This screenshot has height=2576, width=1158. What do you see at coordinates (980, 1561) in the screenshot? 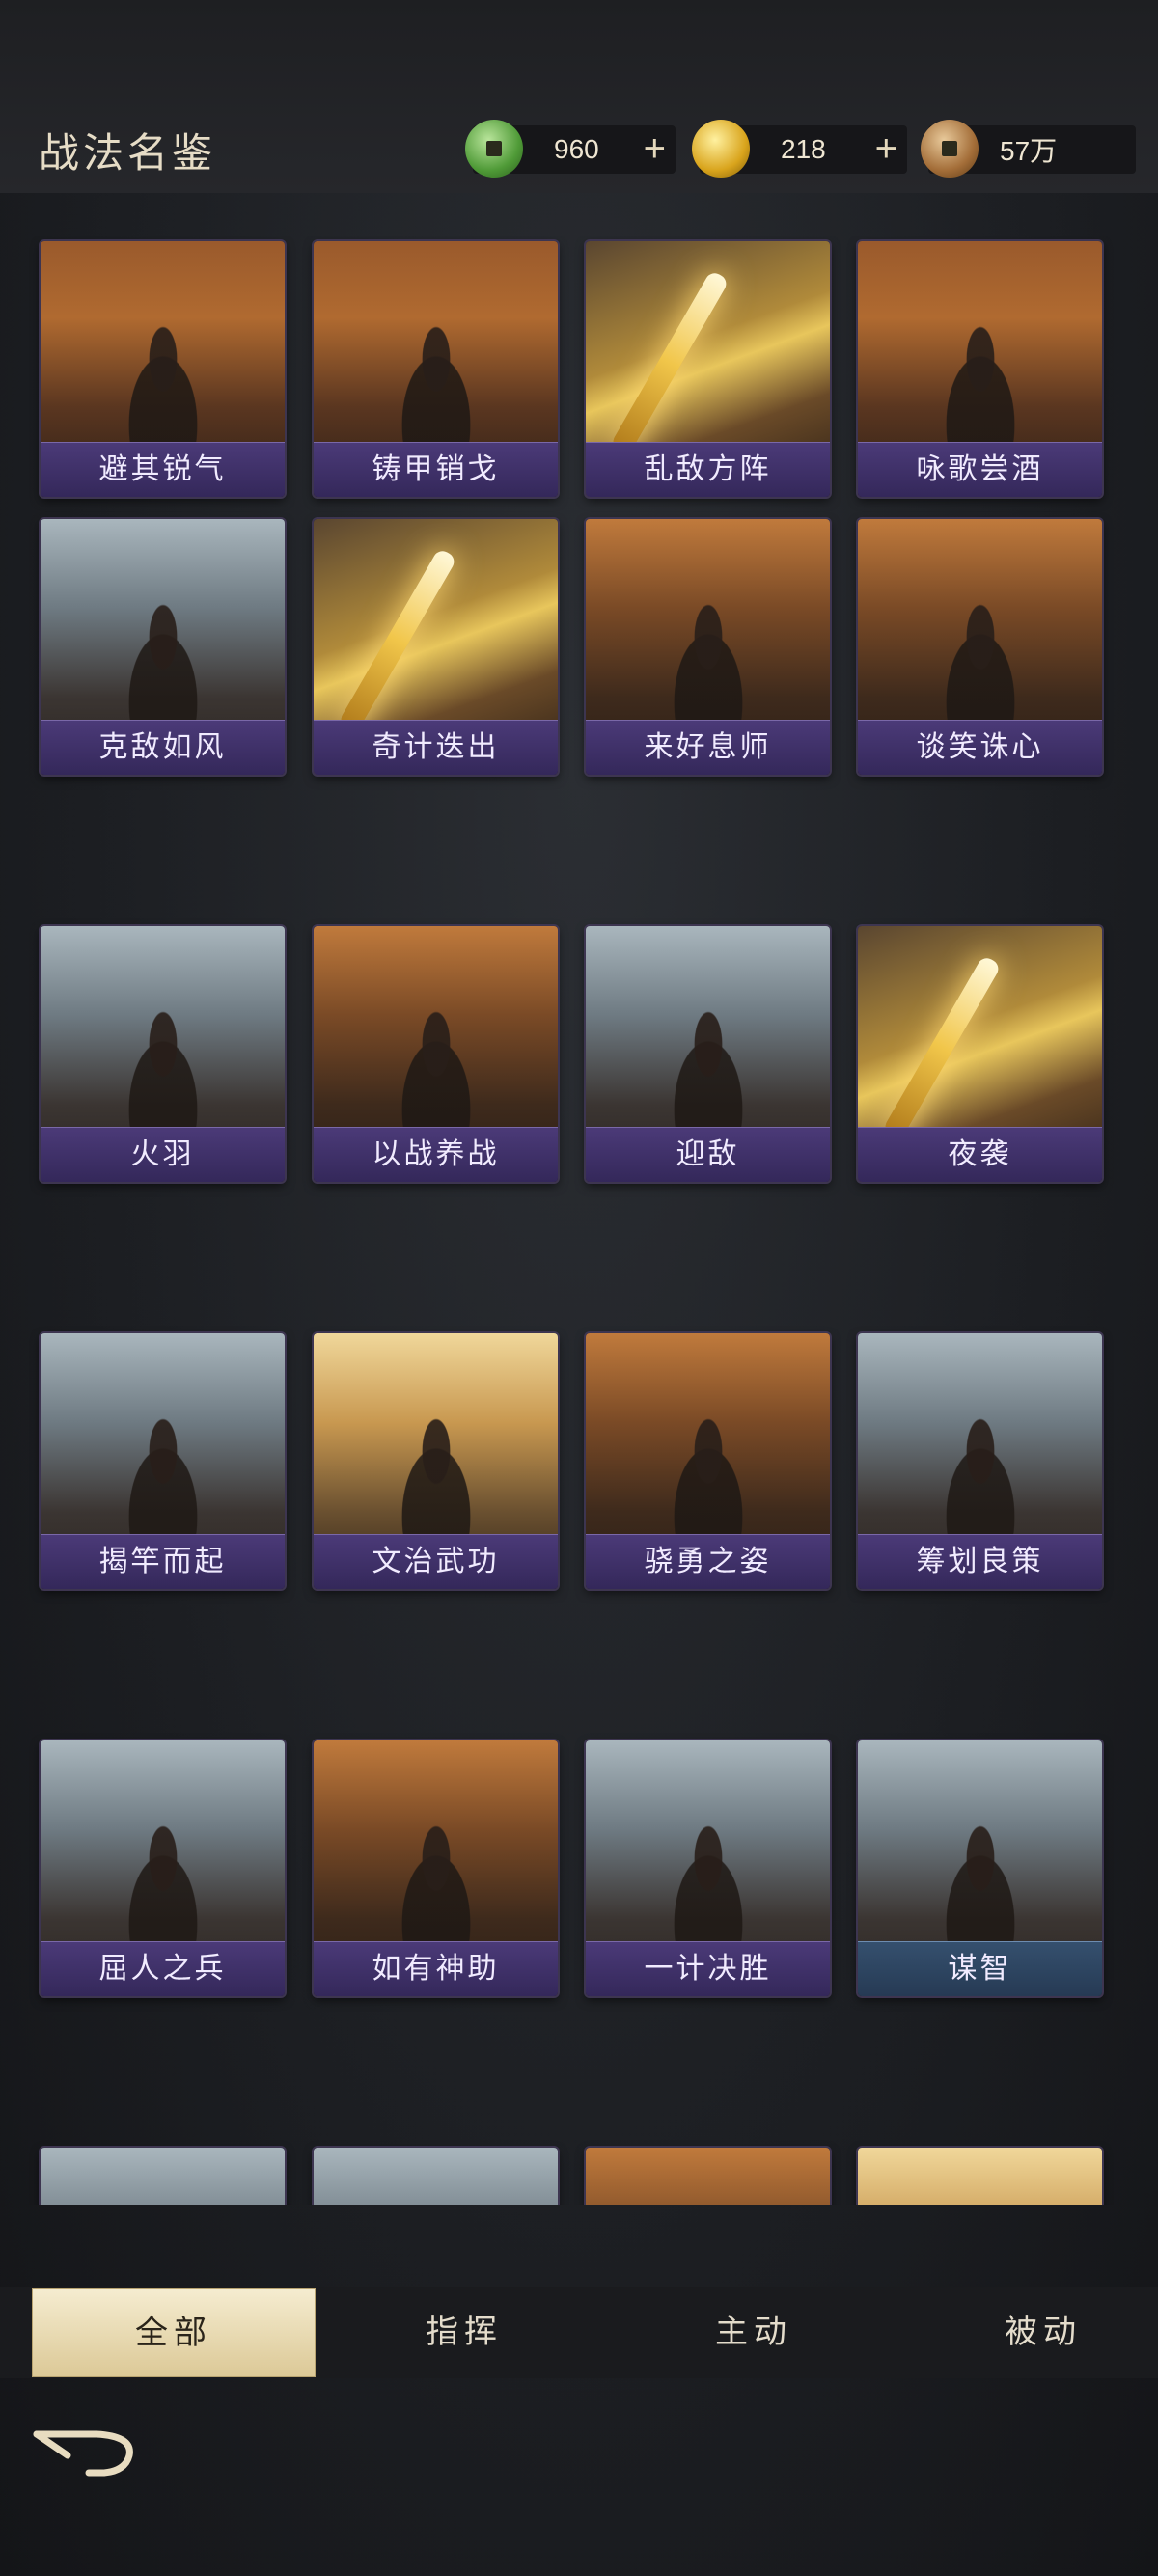
I see `tactic-card-label: 筹划良策` at bounding box center [980, 1561].